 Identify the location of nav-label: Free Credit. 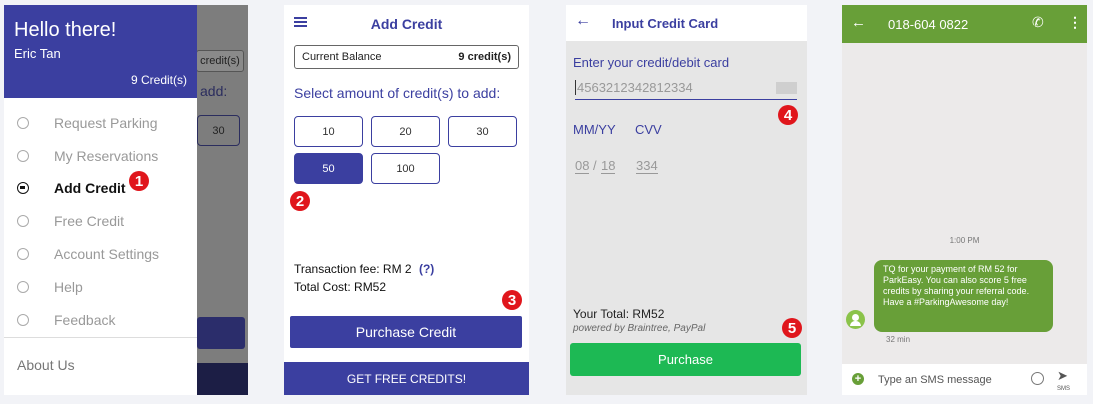
(89, 221).